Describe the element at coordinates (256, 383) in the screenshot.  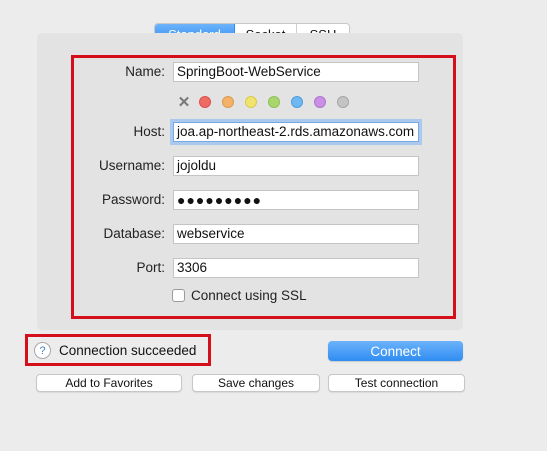
I see `save-changes-button: Save changes` at that location.